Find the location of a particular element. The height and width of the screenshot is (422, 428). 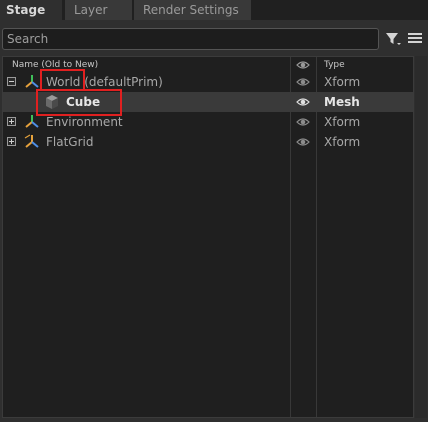

eye-icon is located at coordinates (303, 65).